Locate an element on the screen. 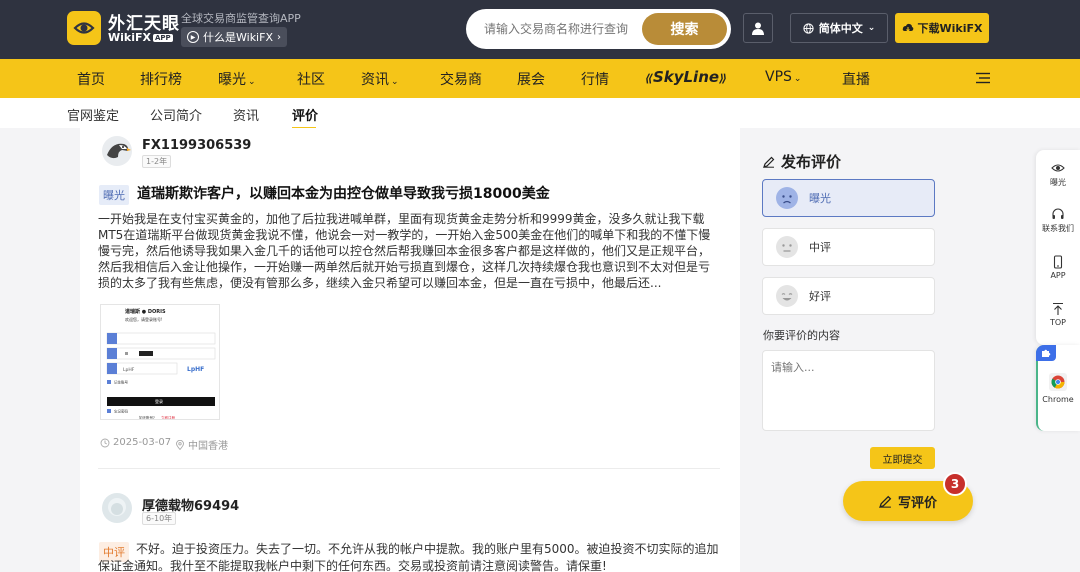  broker-subtabs: 官网鉴定 公司简介 资讯 评价 is located at coordinates (540, 113).